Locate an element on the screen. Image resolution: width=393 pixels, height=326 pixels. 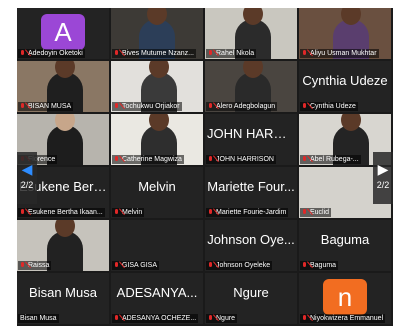
participant-tile: Mariette Four... Mariette Fourie-Jardim is located at coordinates (251, 192).